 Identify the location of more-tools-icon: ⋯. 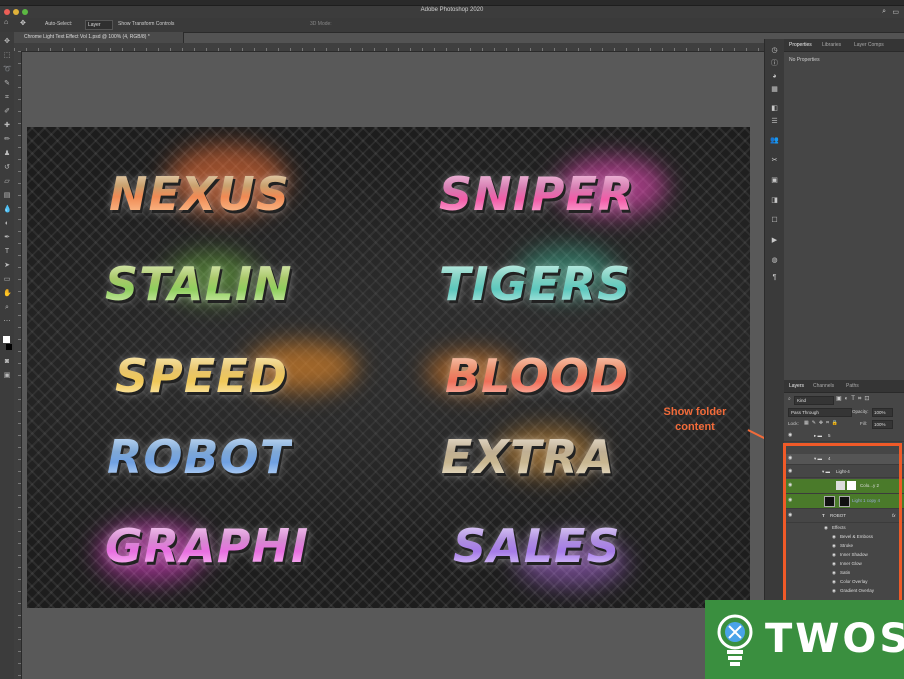
(7, 322).